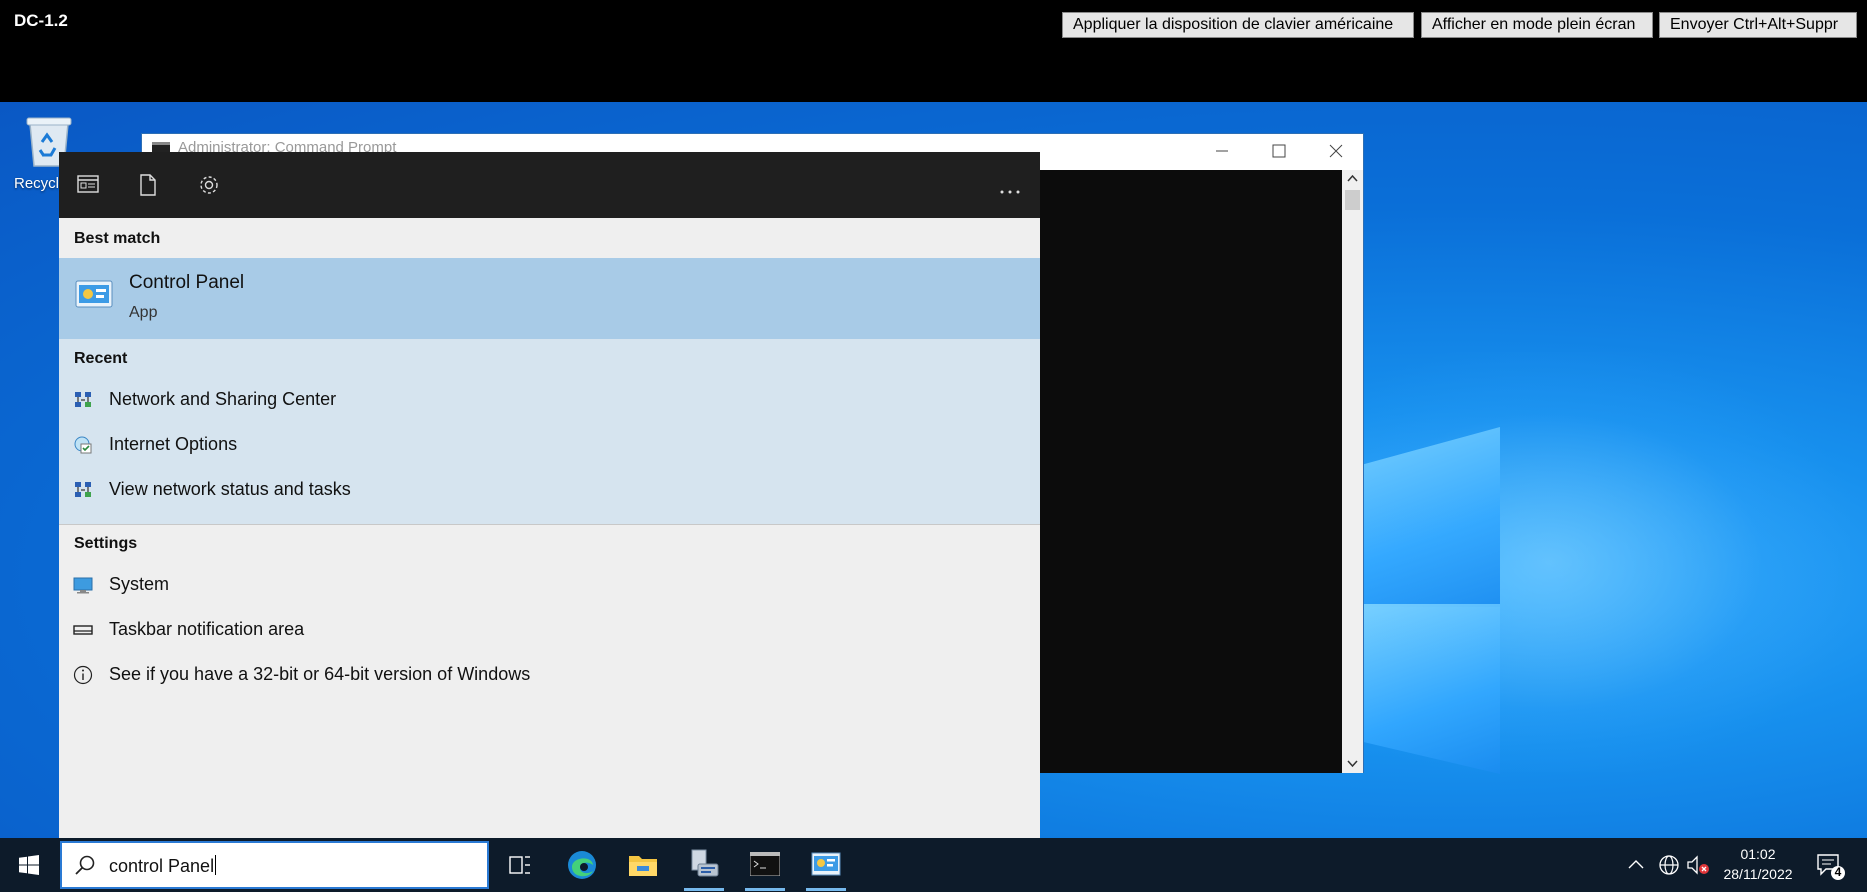 The image size is (1867, 892). I want to click on start-button, so click(29, 865).